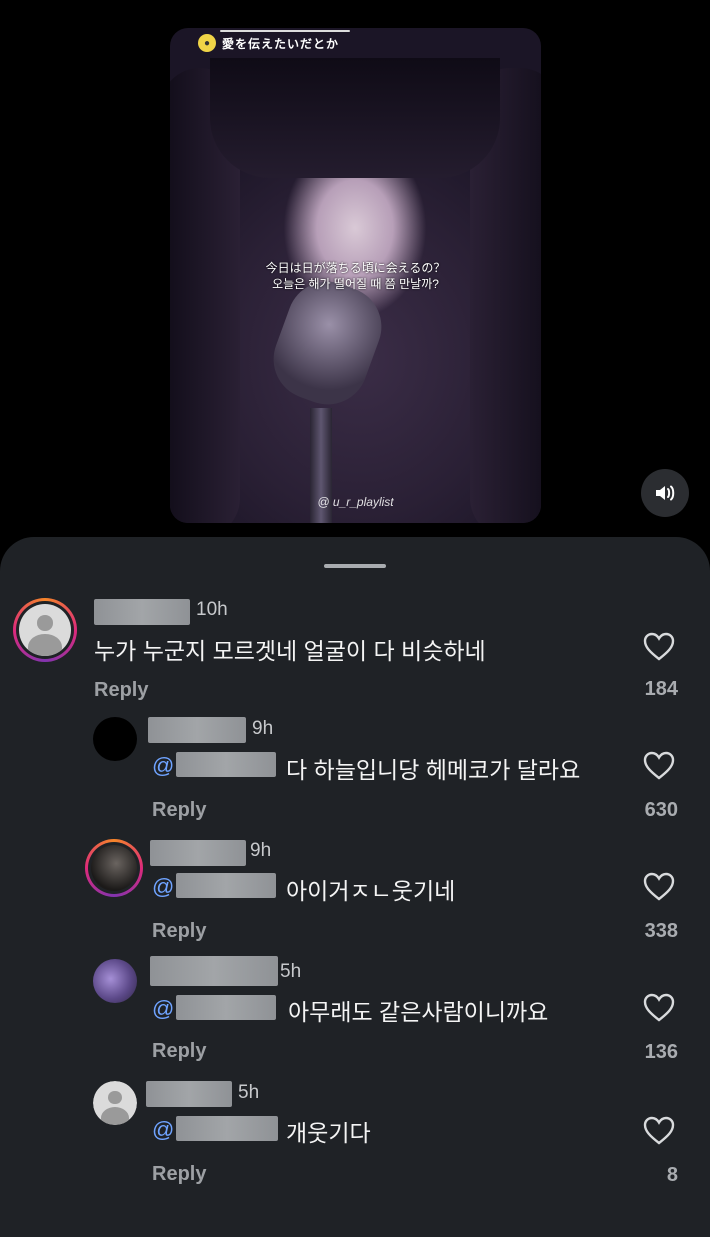  I want to click on profile-photo, so click(114, 868).